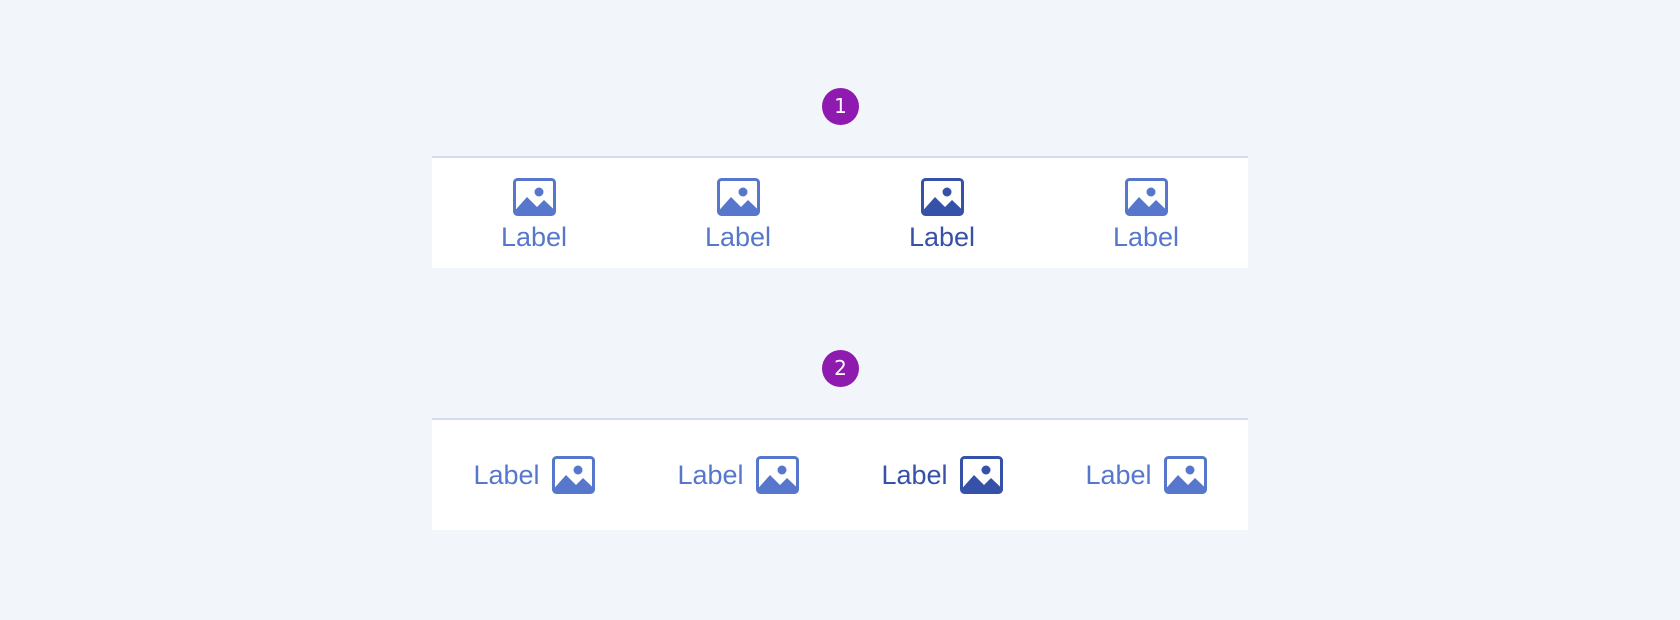 The height and width of the screenshot is (620, 1680). Describe the element at coordinates (840, 368) in the screenshot. I see `step-badge-2: 2` at that location.